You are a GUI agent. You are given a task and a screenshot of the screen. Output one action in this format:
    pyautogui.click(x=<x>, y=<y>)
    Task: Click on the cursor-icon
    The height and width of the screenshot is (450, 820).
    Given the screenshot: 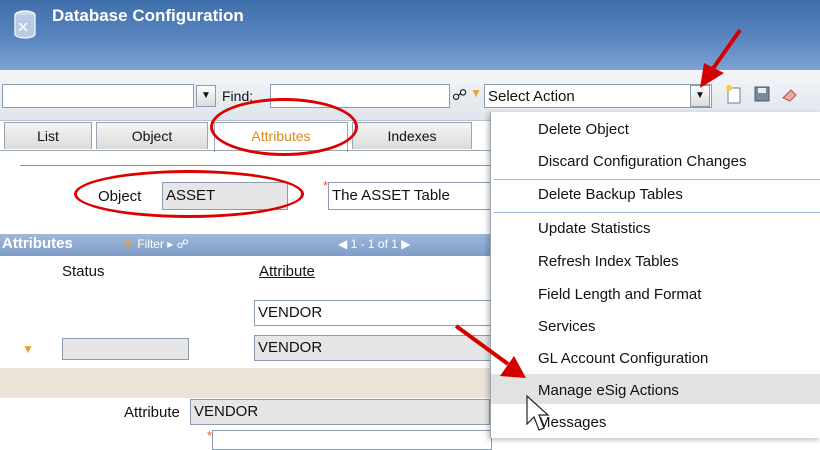 What is the action you would take?
    pyautogui.click(x=538, y=412)
    